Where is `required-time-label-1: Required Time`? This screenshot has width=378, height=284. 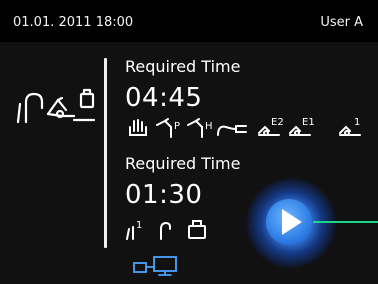
required-time-label-1: Required Time is located at coordinates (183, 66).